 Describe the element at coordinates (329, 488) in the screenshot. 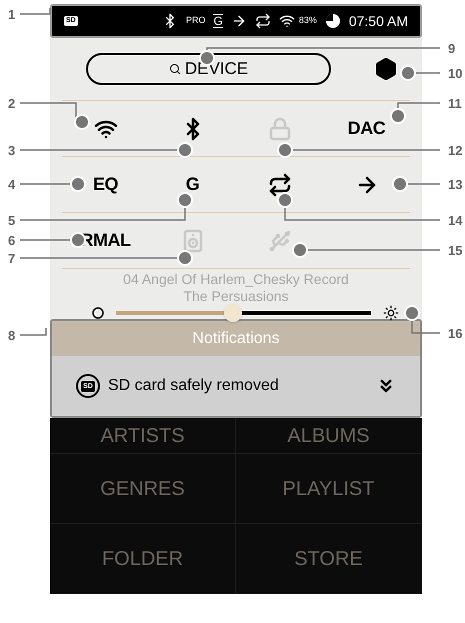

I see `menu-item: PLAYLIST` at that location.